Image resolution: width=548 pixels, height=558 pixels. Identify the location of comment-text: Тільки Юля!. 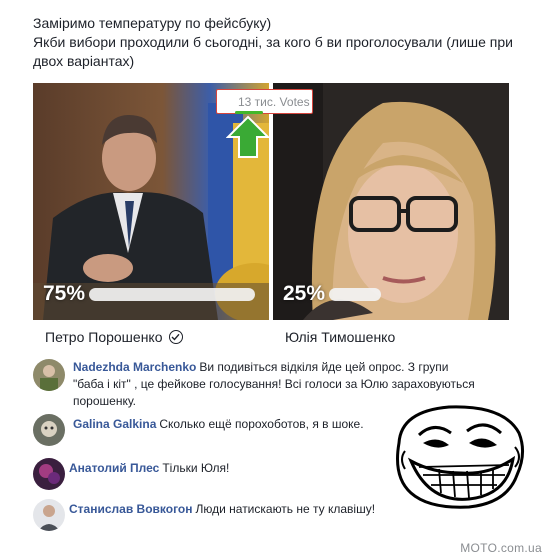
(196, 468).